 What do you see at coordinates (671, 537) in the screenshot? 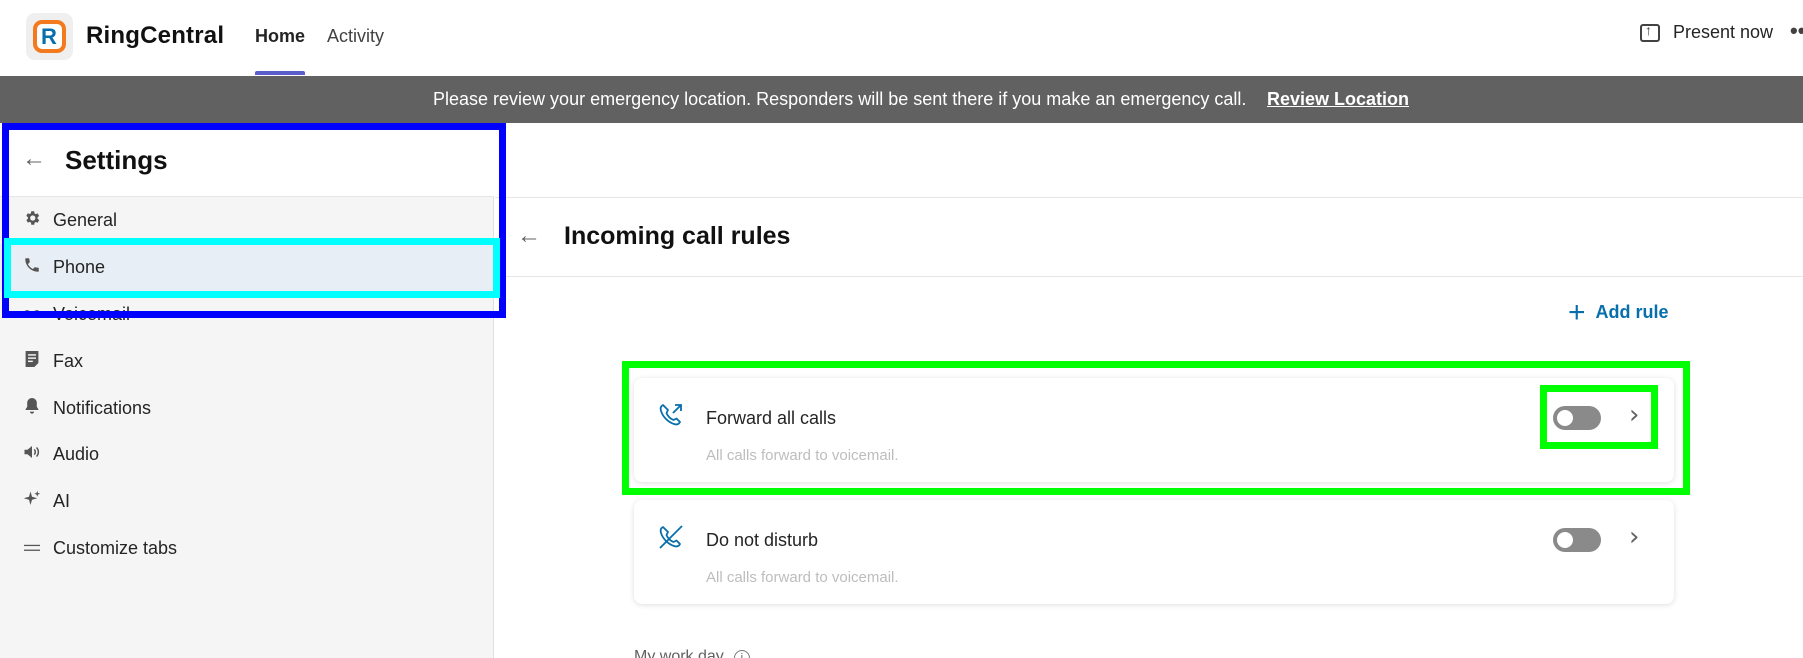
I see `call-blocked-icon` at bounding box center [671, 537].